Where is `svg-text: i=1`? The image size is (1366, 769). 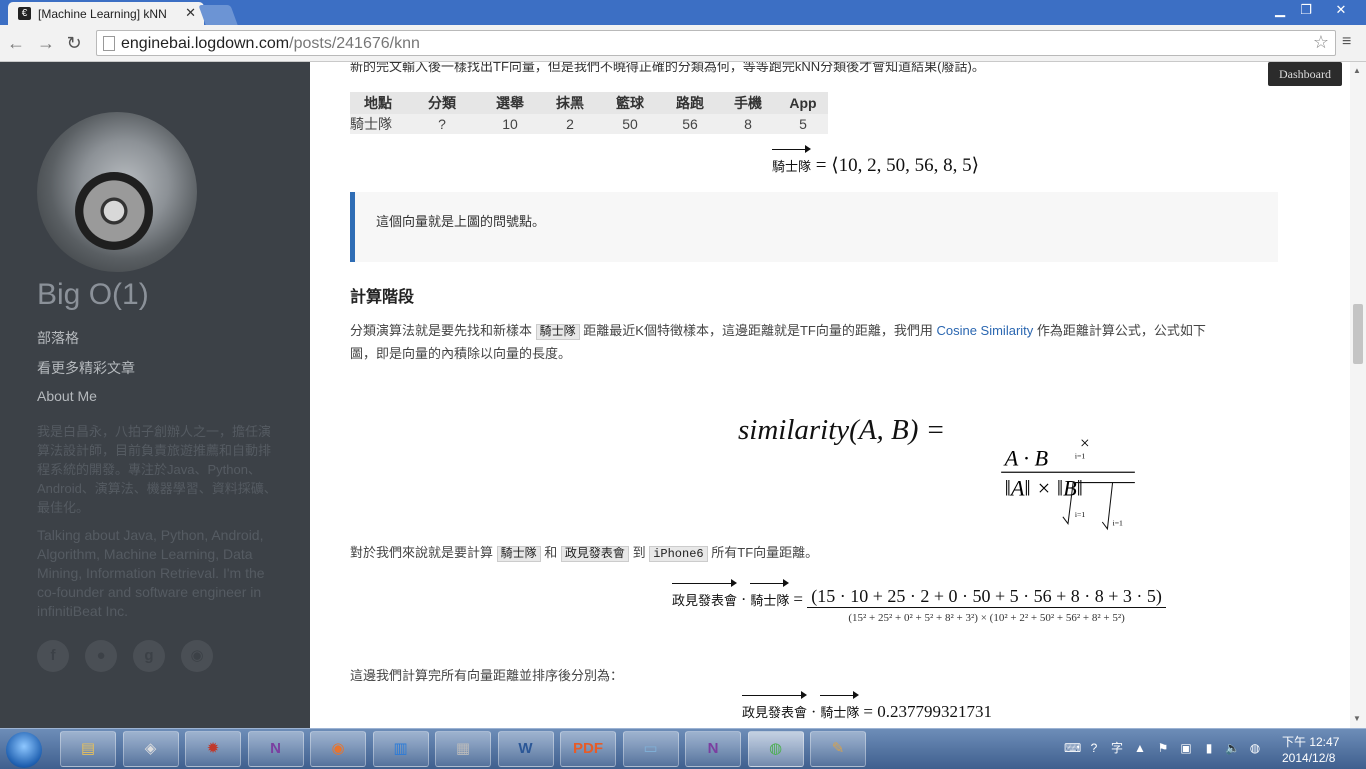
svg-text: i=1 is located at coordinates (1080, 456).